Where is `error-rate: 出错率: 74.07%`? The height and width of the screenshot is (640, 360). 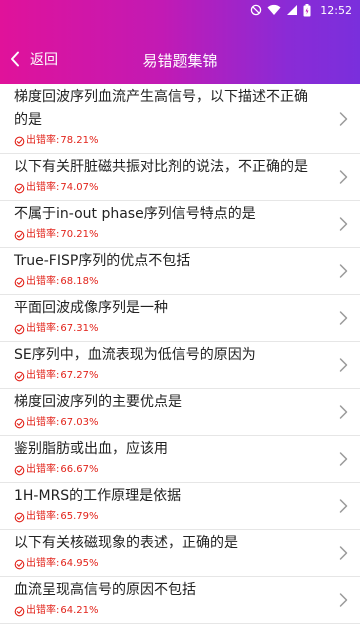 error-rate: 出错率: 74.07% is located at coordinates (167, 188).